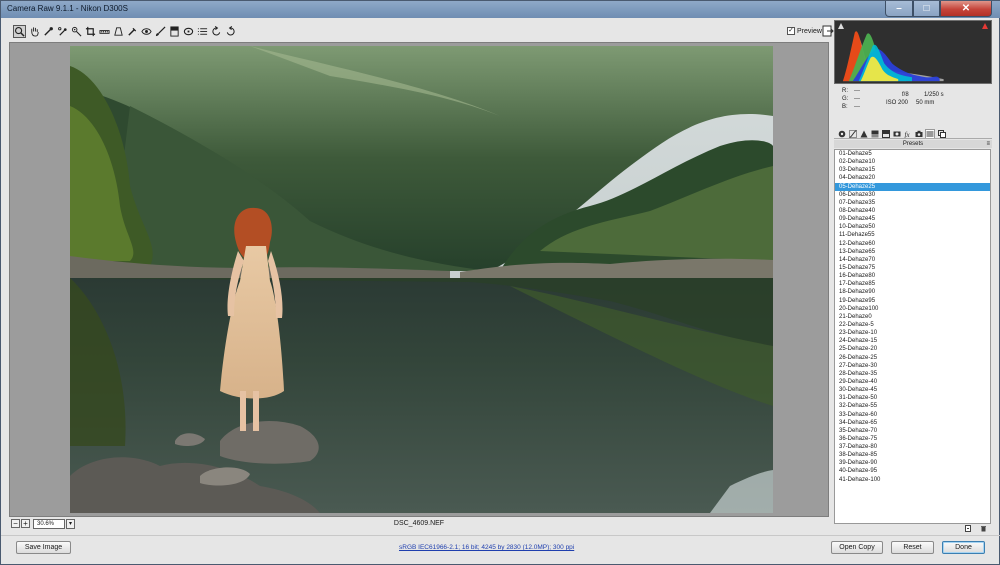 The height and width of the screenshot is (565, 1000). What do you see at coordinates (875, 133) in the screenshot?
I see `tab-hsl` at bounding box center [875, 133].